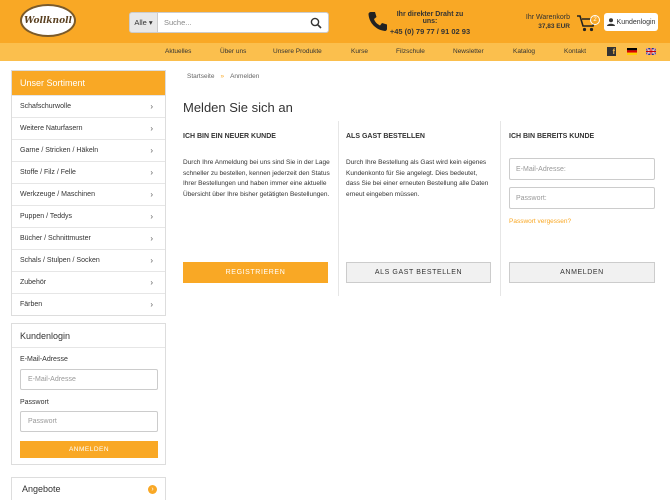 The width and height of the screenshot is (670, 500). Describe the element at coordinates (359, 51) in the screenshot. I see `nav-item-kurse: Kurse` at that location.